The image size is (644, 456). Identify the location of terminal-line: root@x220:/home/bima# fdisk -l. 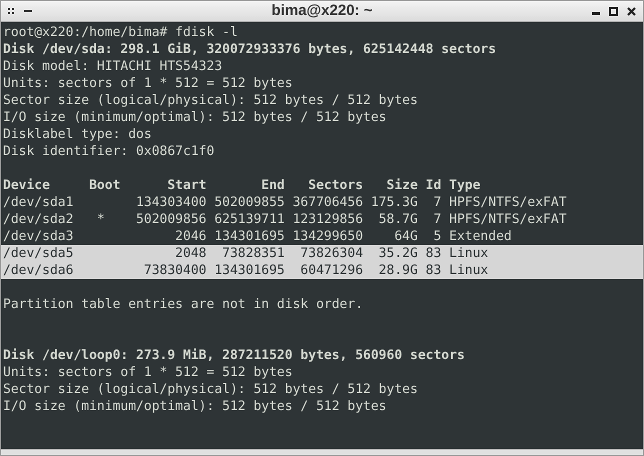
(120, 32).